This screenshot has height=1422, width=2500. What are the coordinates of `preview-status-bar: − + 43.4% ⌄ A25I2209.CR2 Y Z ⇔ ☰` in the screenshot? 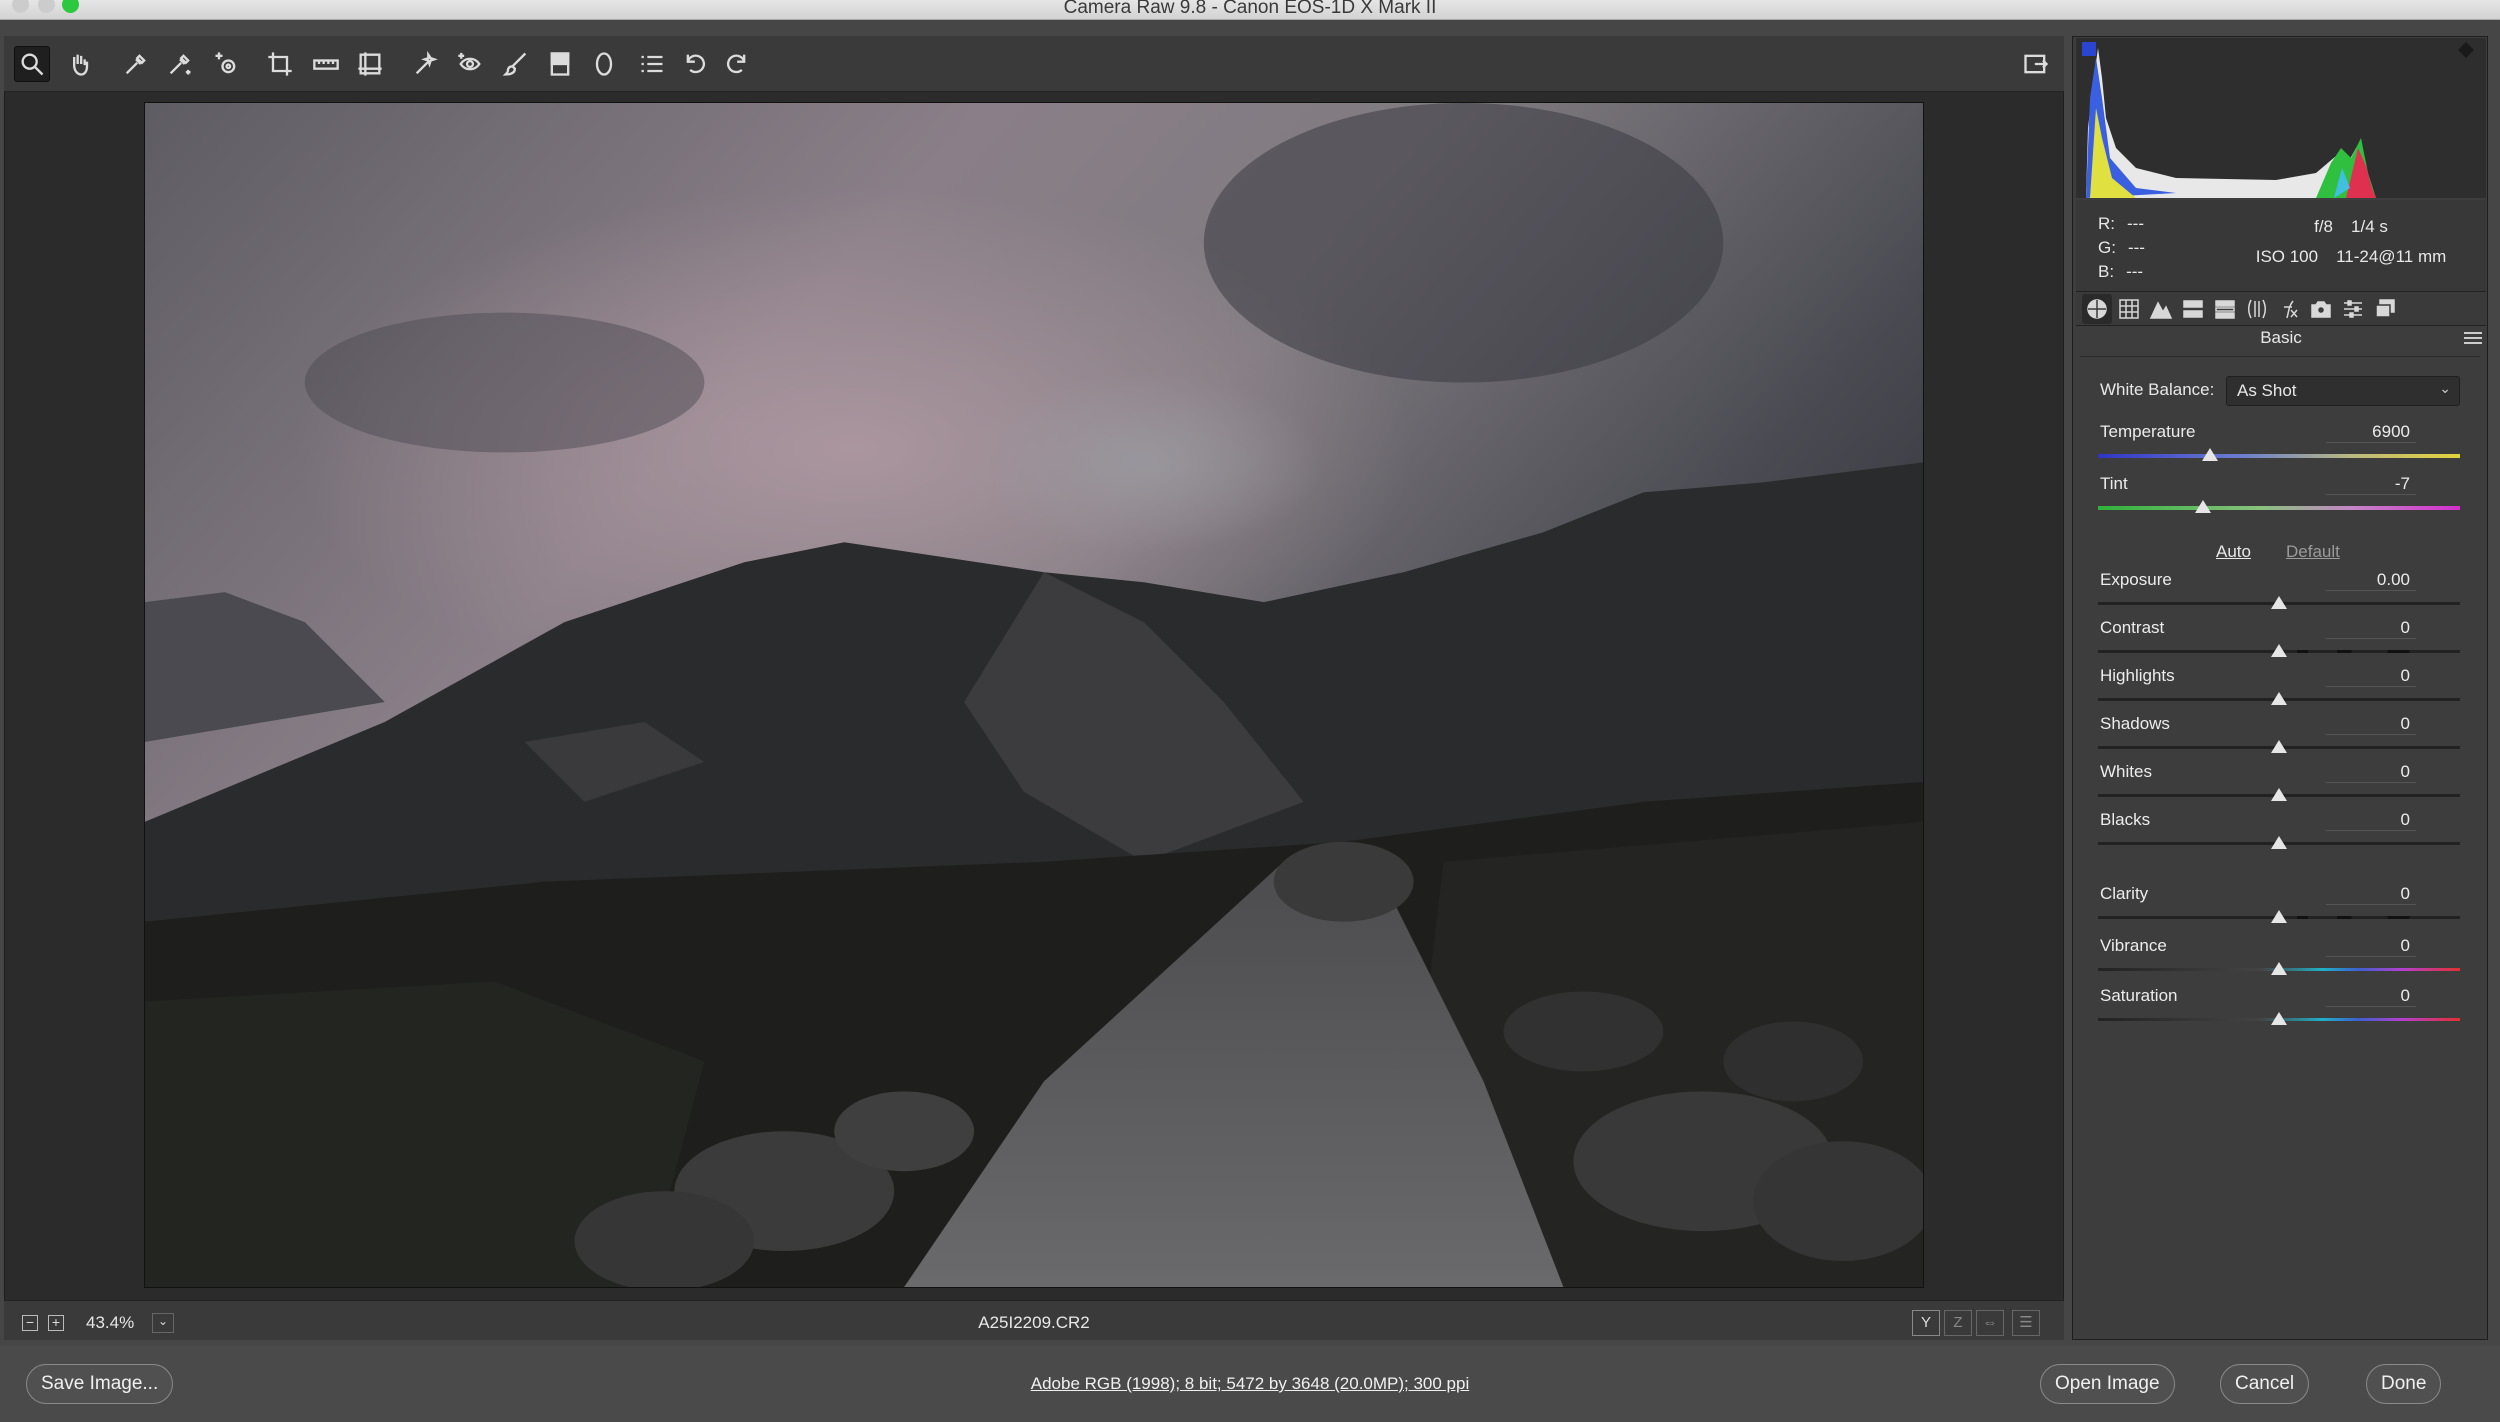 It's located at (1034, 1320).